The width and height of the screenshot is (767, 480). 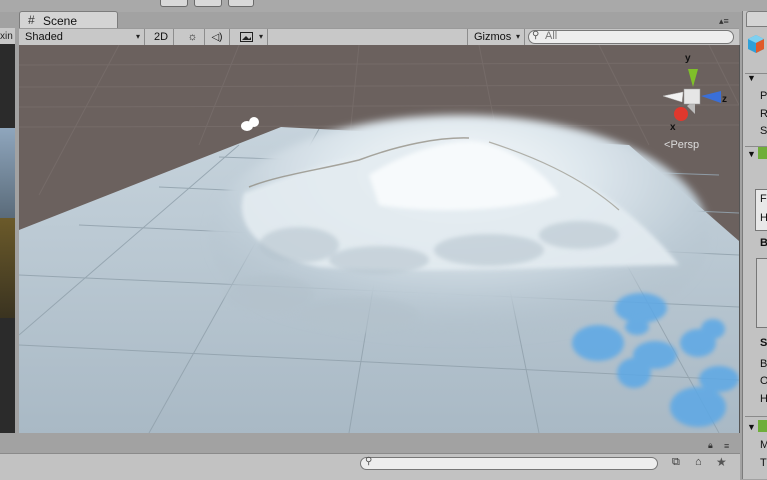 I want to click on left-panel-label: xin, so click(x=6, y=36).